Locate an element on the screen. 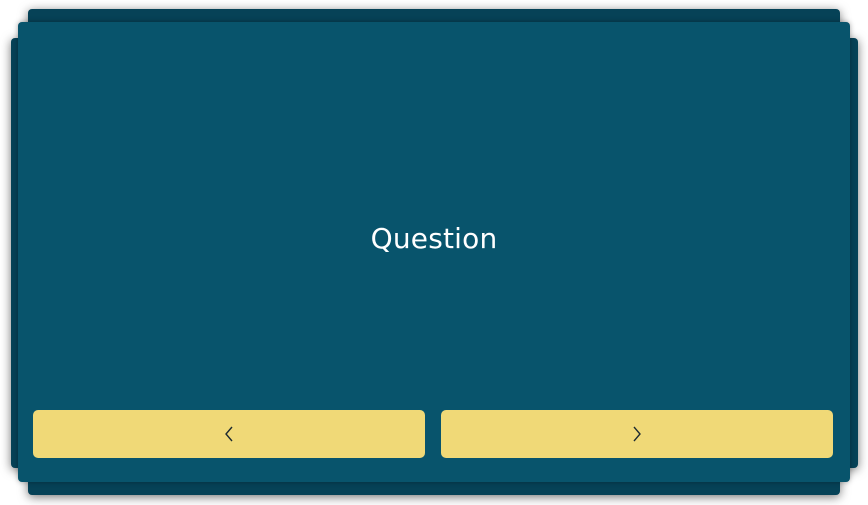 The height and width of the screenshot is (505, 868). question-text: Question is located at coordinates (434, 238).